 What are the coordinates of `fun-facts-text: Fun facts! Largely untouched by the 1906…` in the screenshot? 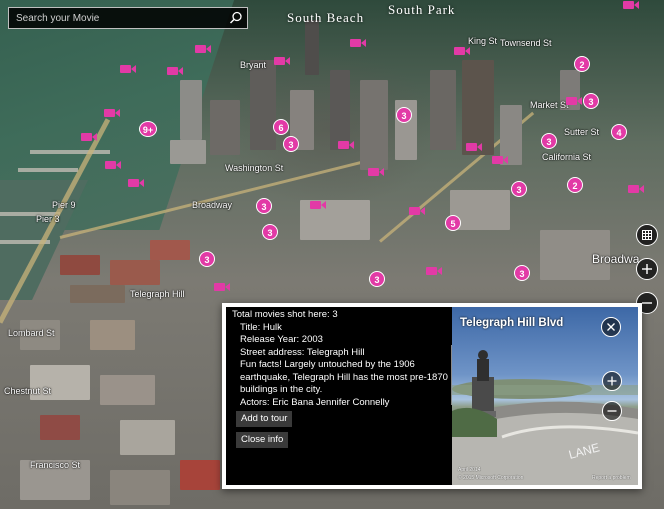 It's located at (344, 377).